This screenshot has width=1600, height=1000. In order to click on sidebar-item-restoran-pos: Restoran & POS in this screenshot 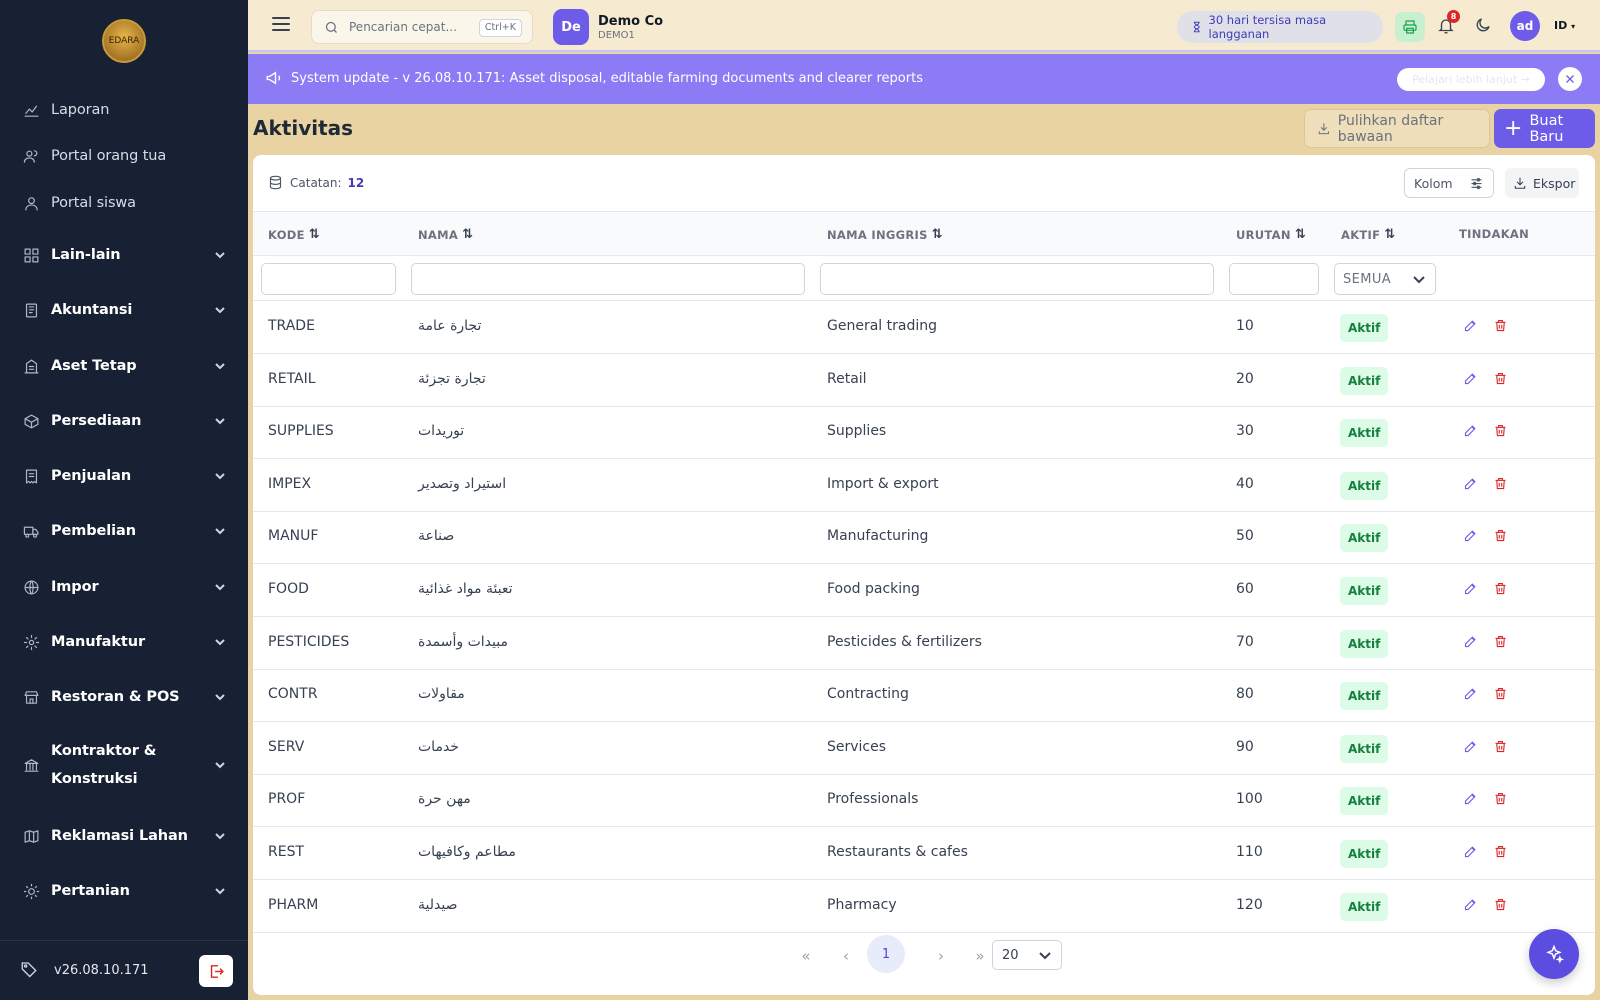, I will do `click(124, 697)`.